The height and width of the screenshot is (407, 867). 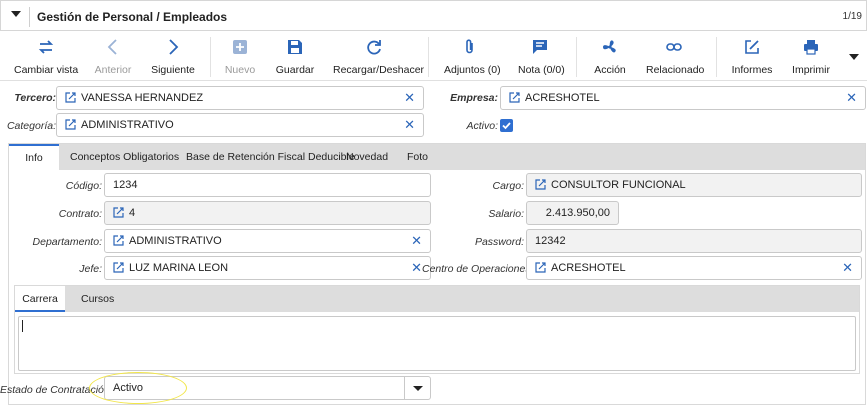 I want to click on tab-foto: Foto, so click(x=417, y=157).